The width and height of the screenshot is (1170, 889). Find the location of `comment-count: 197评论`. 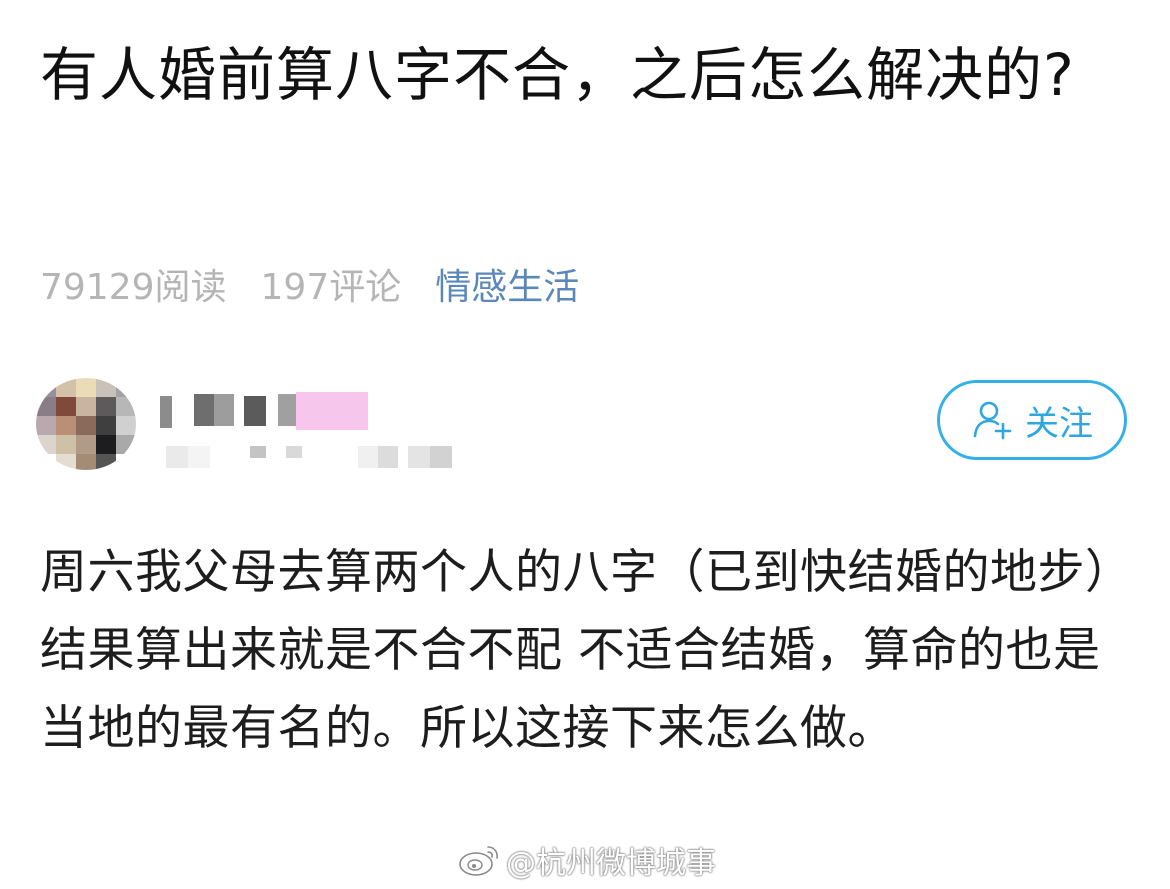

comment-count: 197评论 is located at coordinates (331, 284).